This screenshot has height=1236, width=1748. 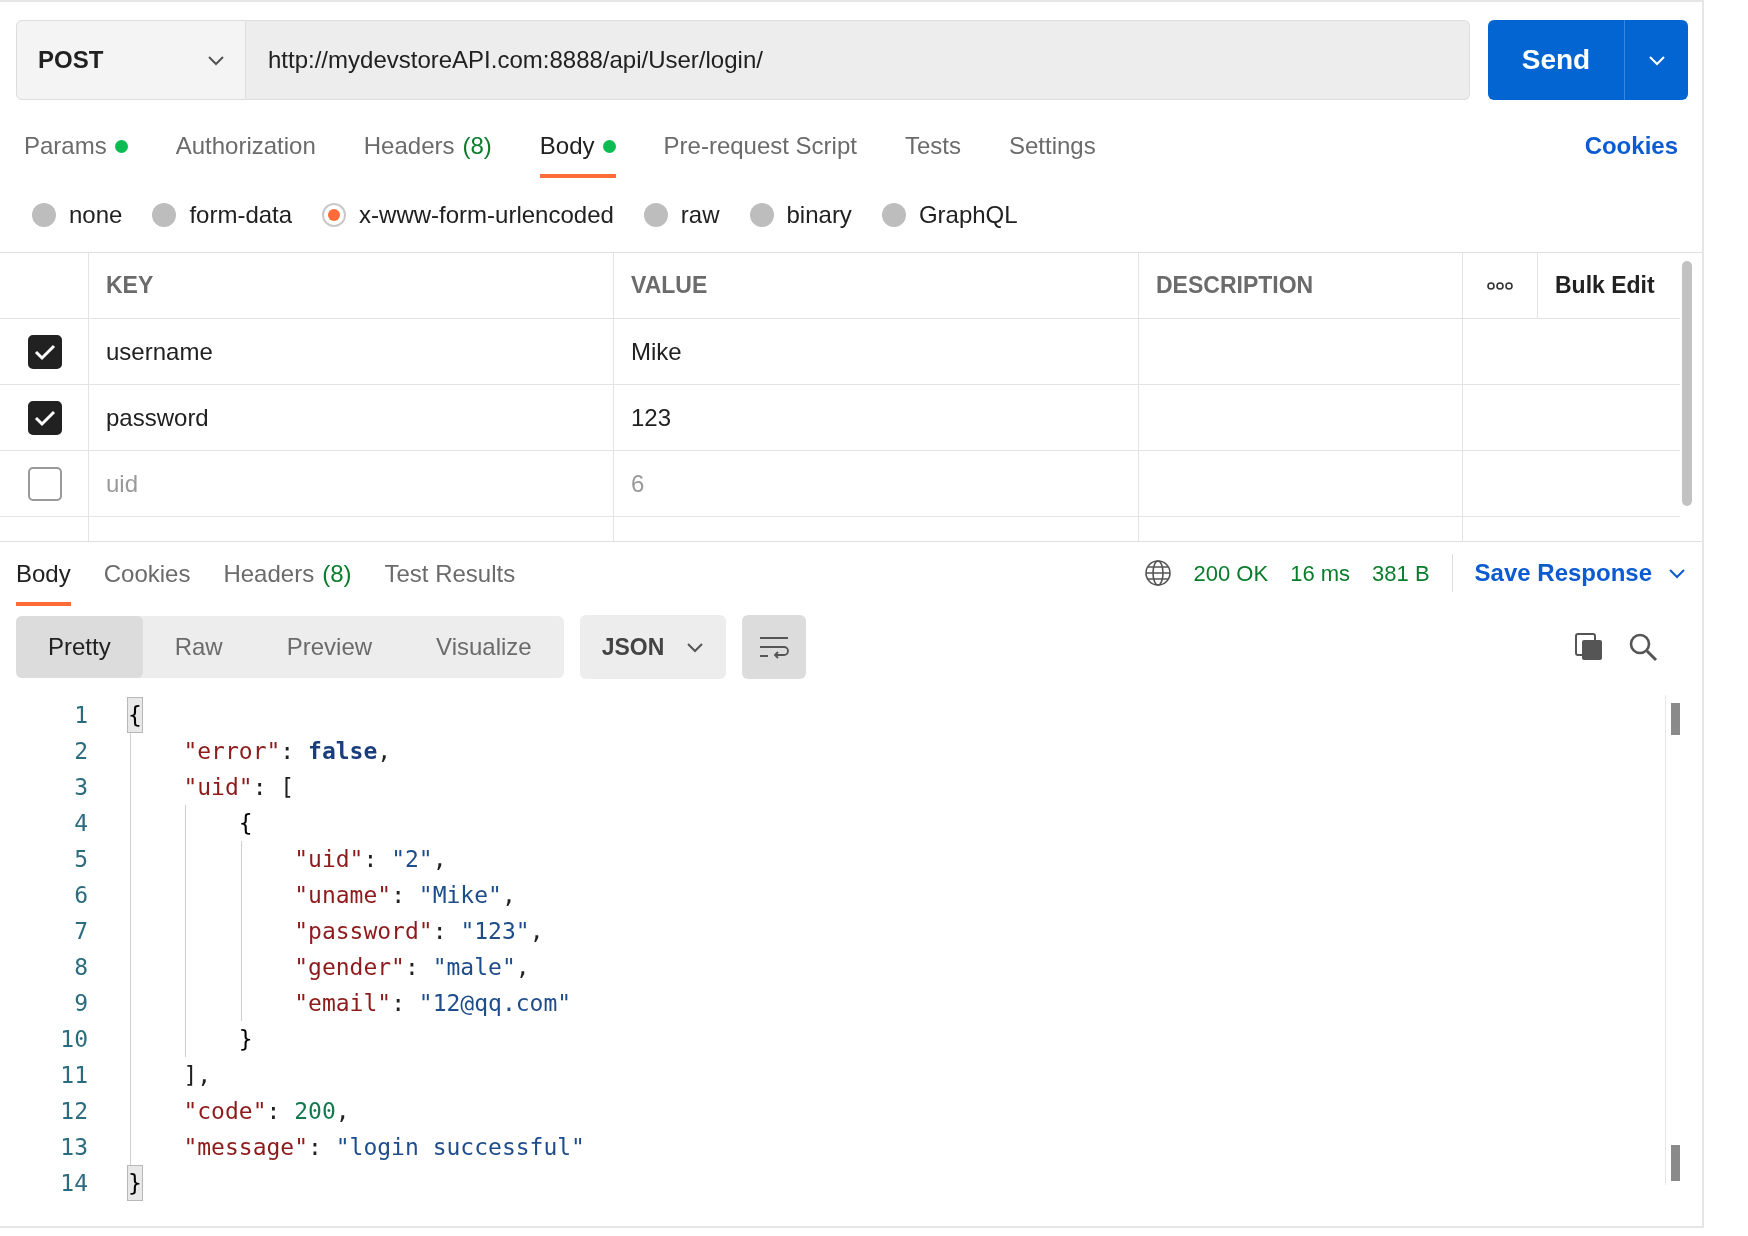 What do you see at coordinates (370, 859) in the screenshot?
I see `code-line: "uid": "2",` at bounding box center [370, 859].